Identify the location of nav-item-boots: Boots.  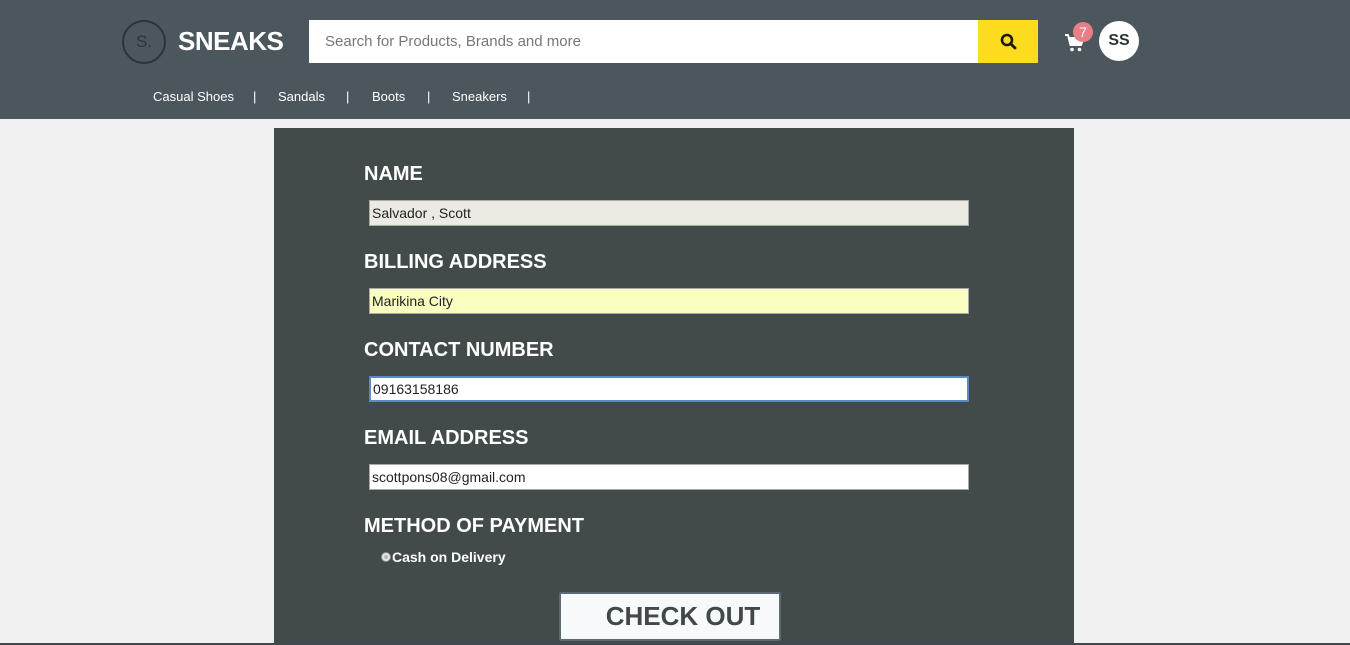
(388, 96).